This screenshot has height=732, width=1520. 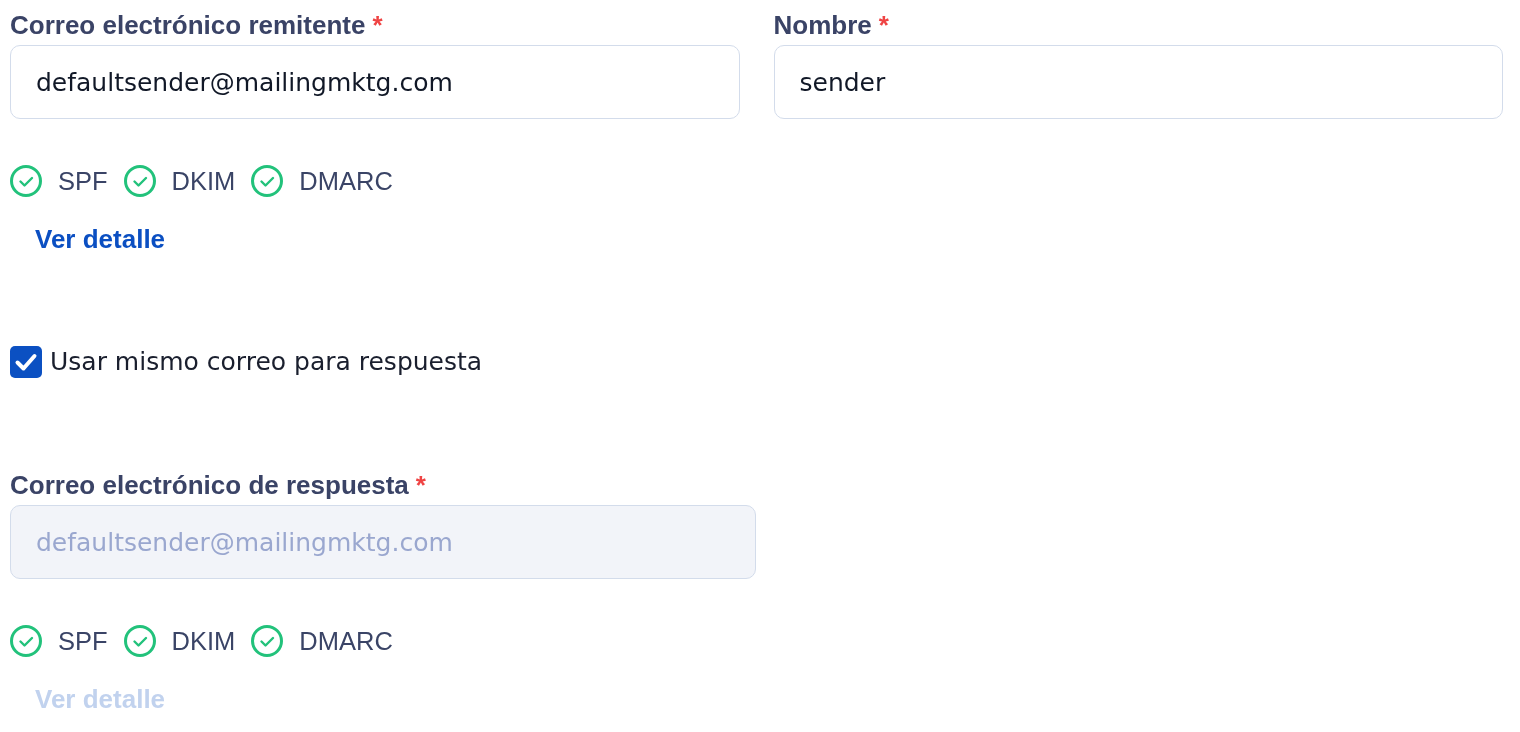 What do you see at coordinates (822, 25) in the screenshot?
I see `field-label: Nombre` at bounding box center [822, 25].